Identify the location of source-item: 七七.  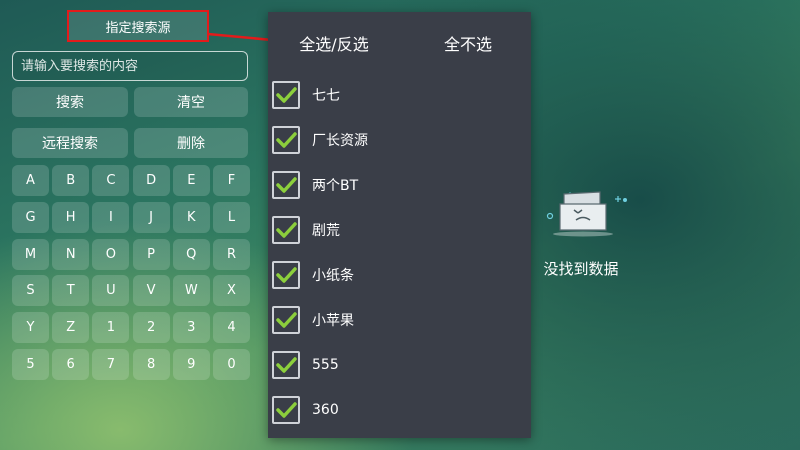
(397, 95).